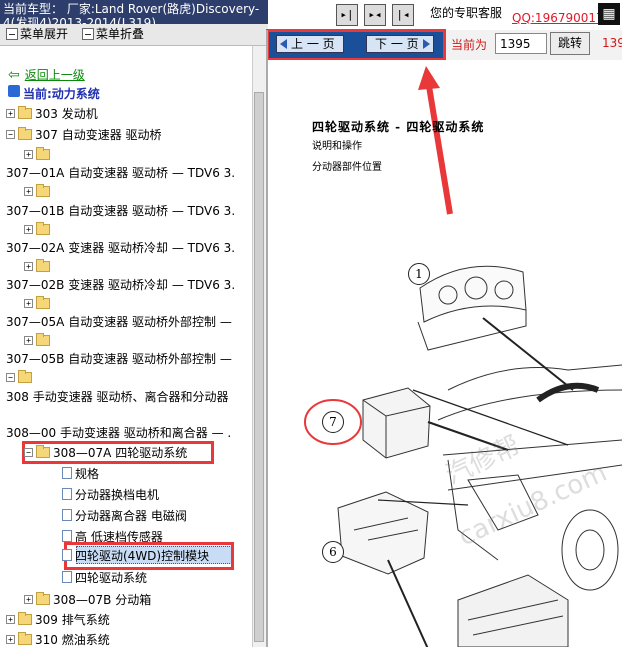 Image resolution: width=622 pixels, height=648 pixels. I want to click on tree-node: +303 发动机, so click(52, 113).